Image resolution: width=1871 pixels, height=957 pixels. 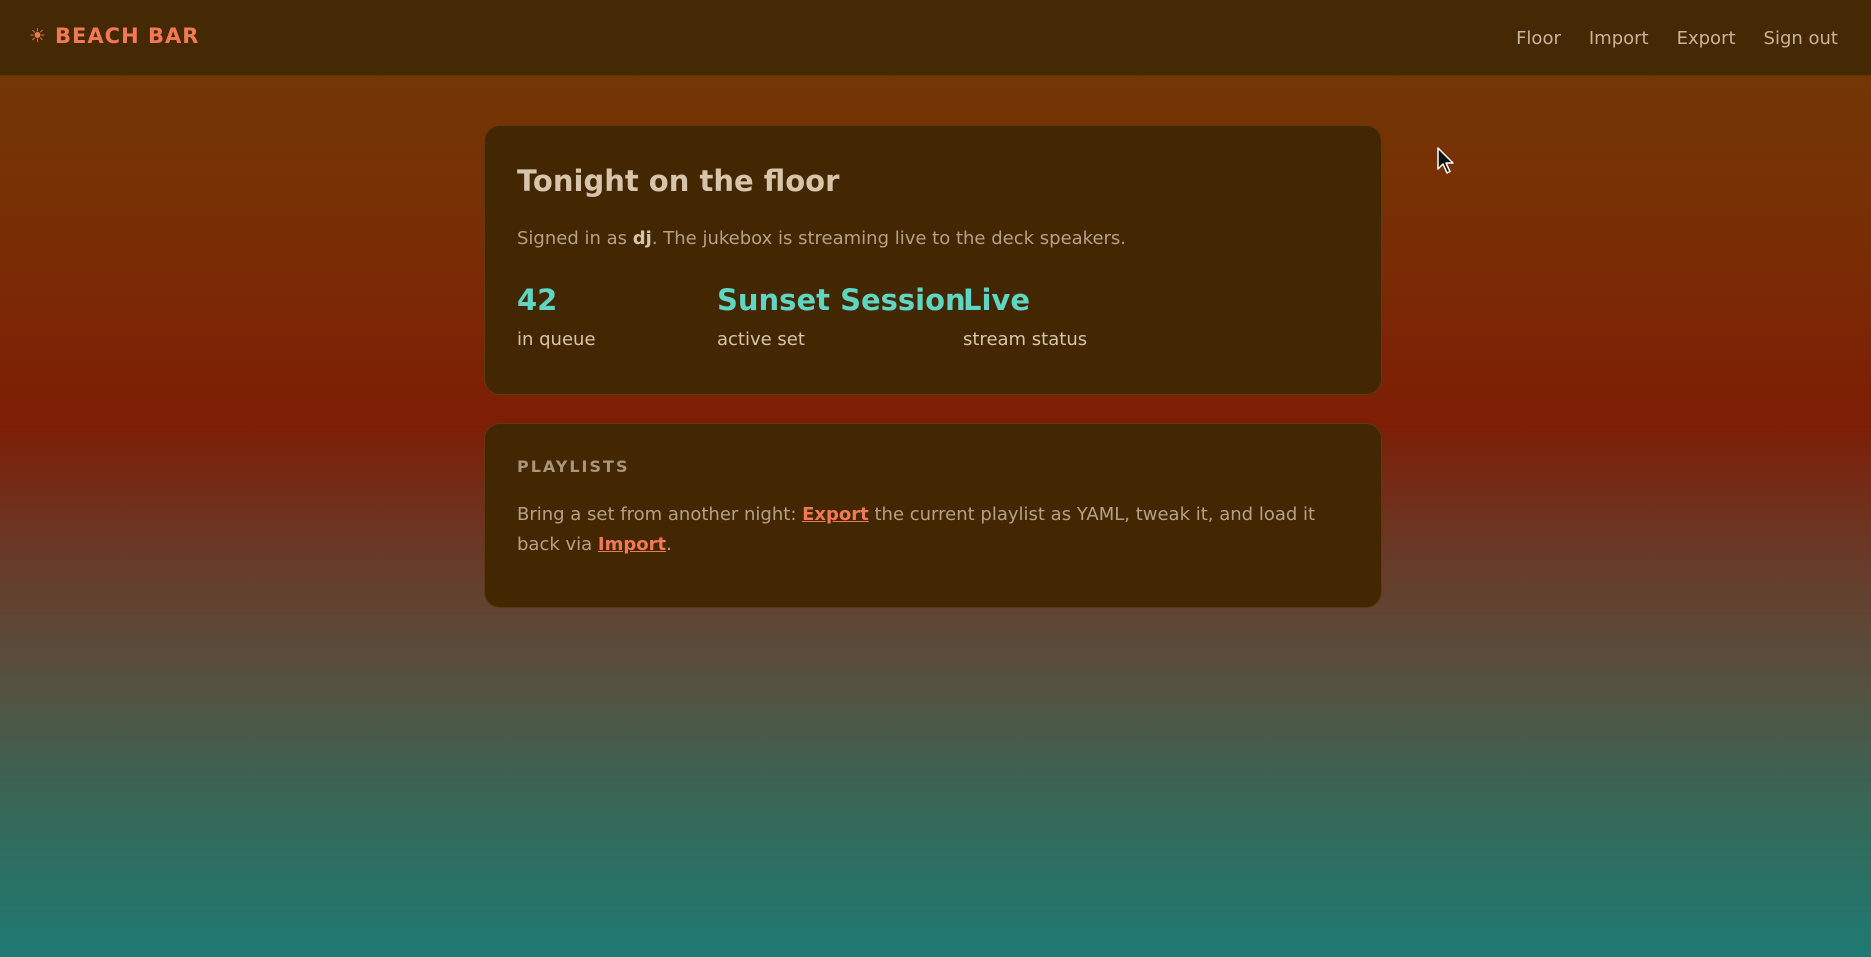 What do you see at coordinates (556, 339) in the screenshot?
I see `stat-queue-label: in queue` at bounding box center [556, 339].